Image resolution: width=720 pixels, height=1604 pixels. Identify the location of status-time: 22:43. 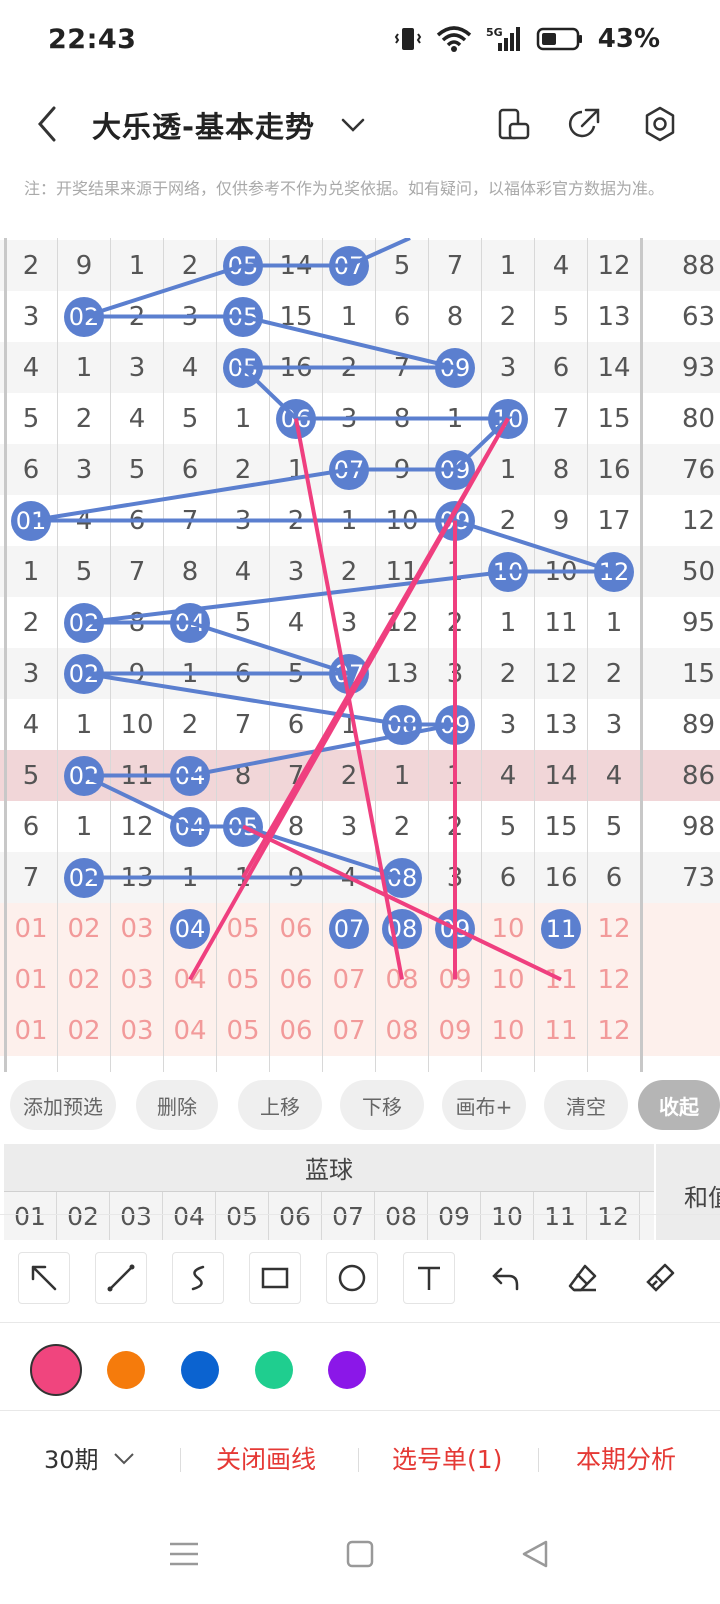
(92, 39).